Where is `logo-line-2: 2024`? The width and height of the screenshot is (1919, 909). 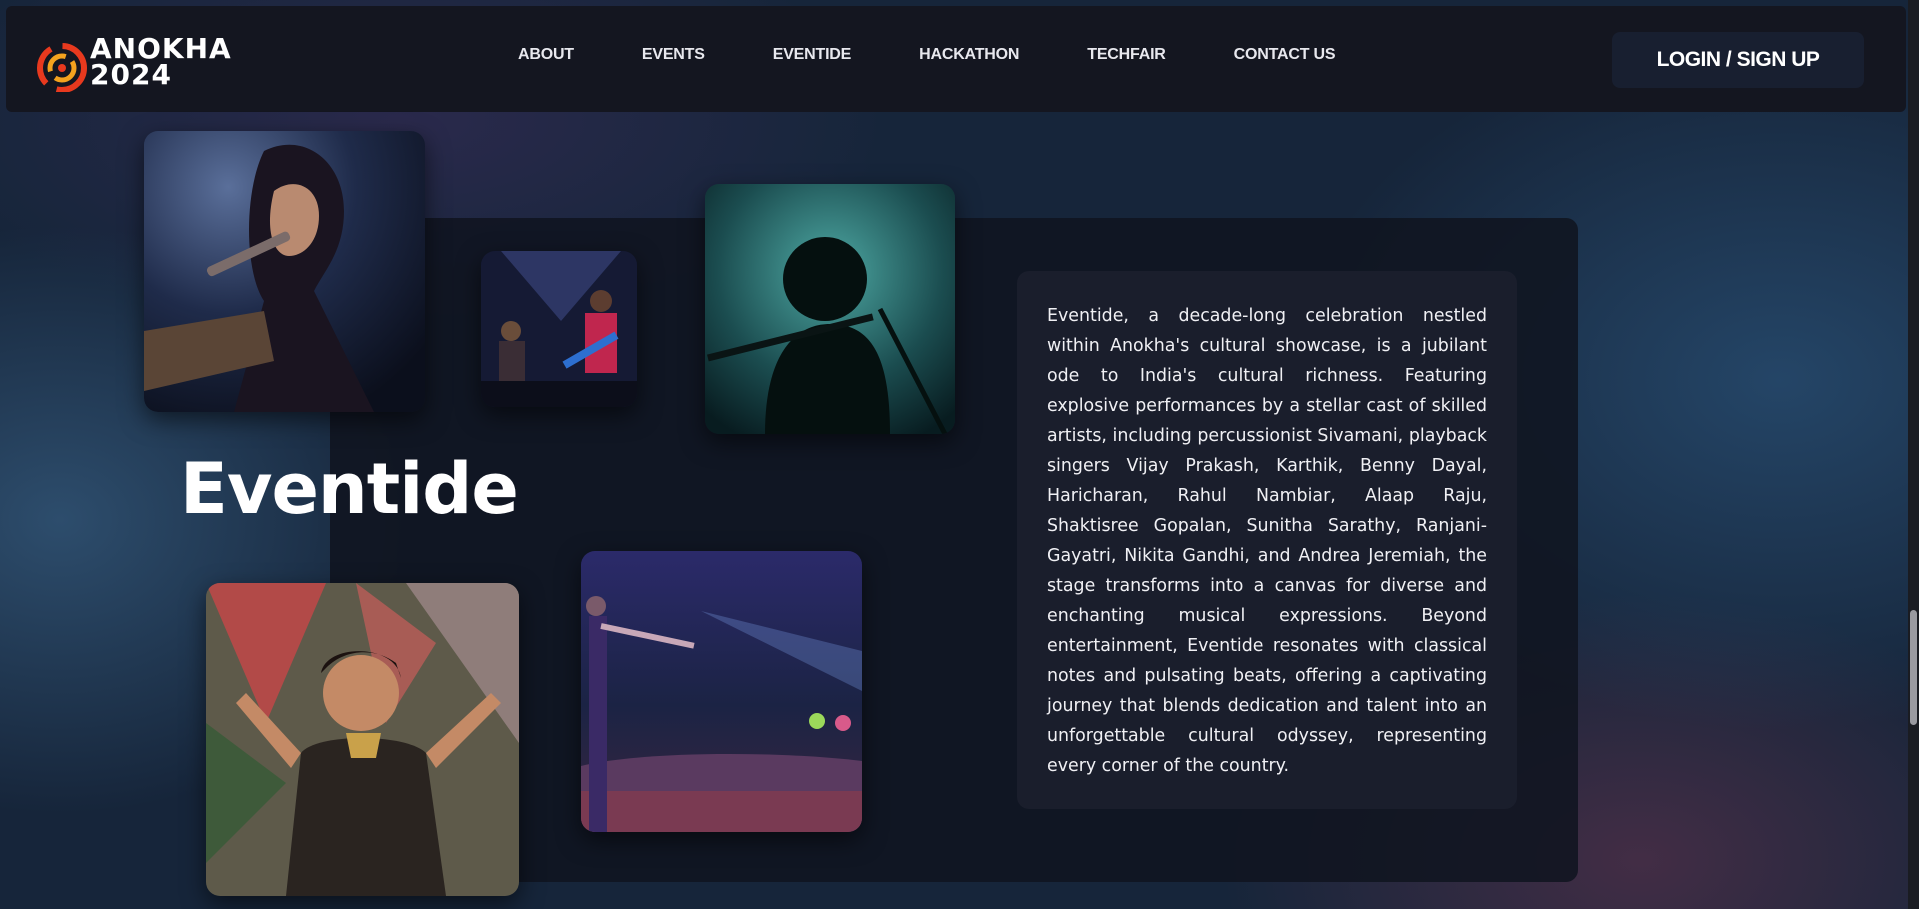
logo-line-2: 2024 is located at coordinates (131, 74).